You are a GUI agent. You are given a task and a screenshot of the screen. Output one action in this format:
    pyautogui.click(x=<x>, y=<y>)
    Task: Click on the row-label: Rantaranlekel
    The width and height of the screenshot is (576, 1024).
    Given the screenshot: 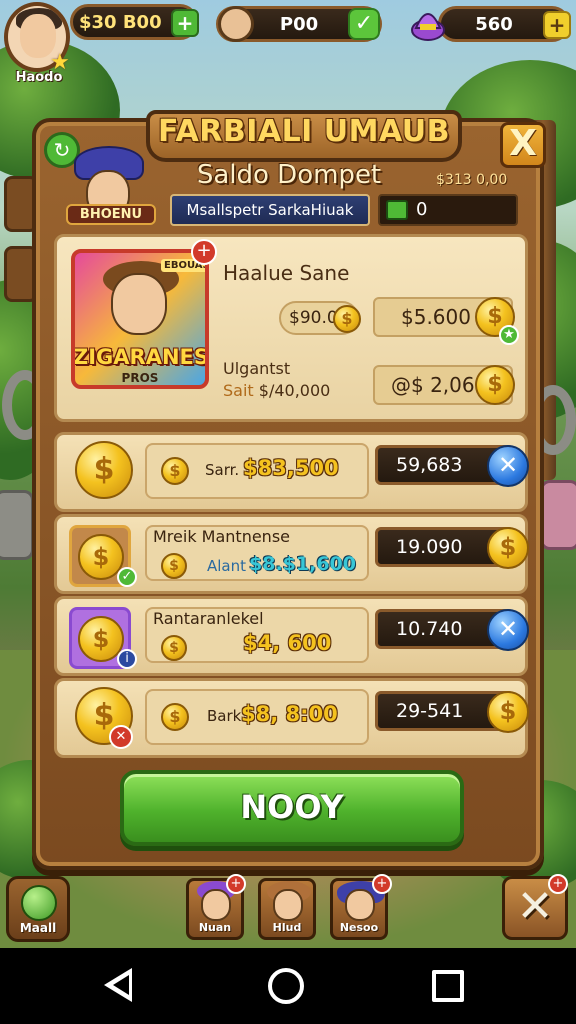 What is the action you would take?
    pyautogui.click(x=208, y=618)
    